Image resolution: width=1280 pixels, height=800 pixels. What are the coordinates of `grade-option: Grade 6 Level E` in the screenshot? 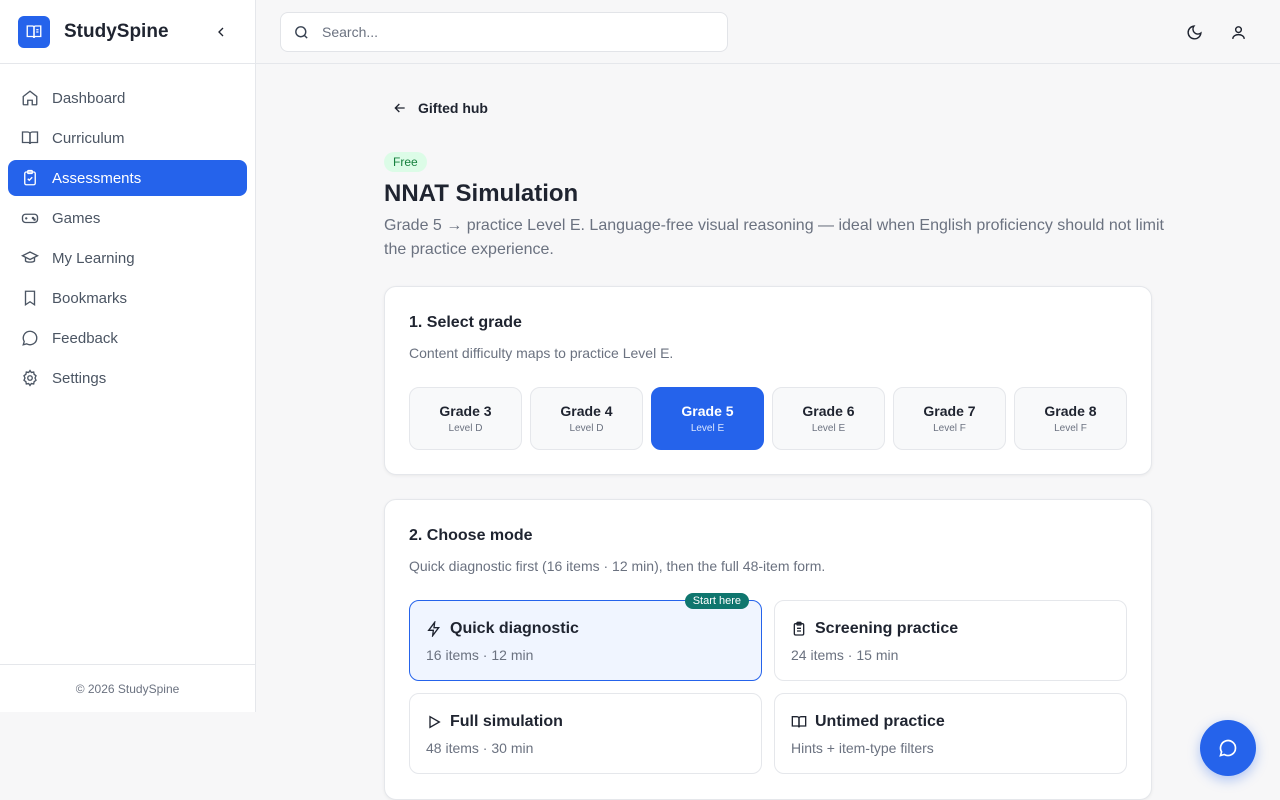 It's located at (828, 418).